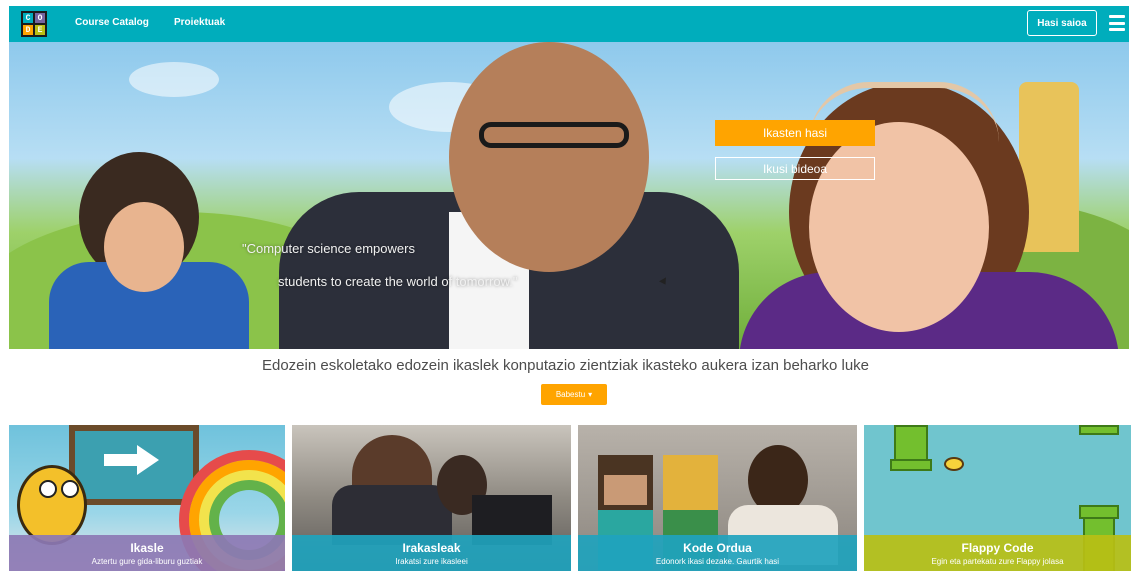  Describe the element at coordinates (199, 22) in the screenshot. I see `nav-projects-link: Proiektuak` at that location.